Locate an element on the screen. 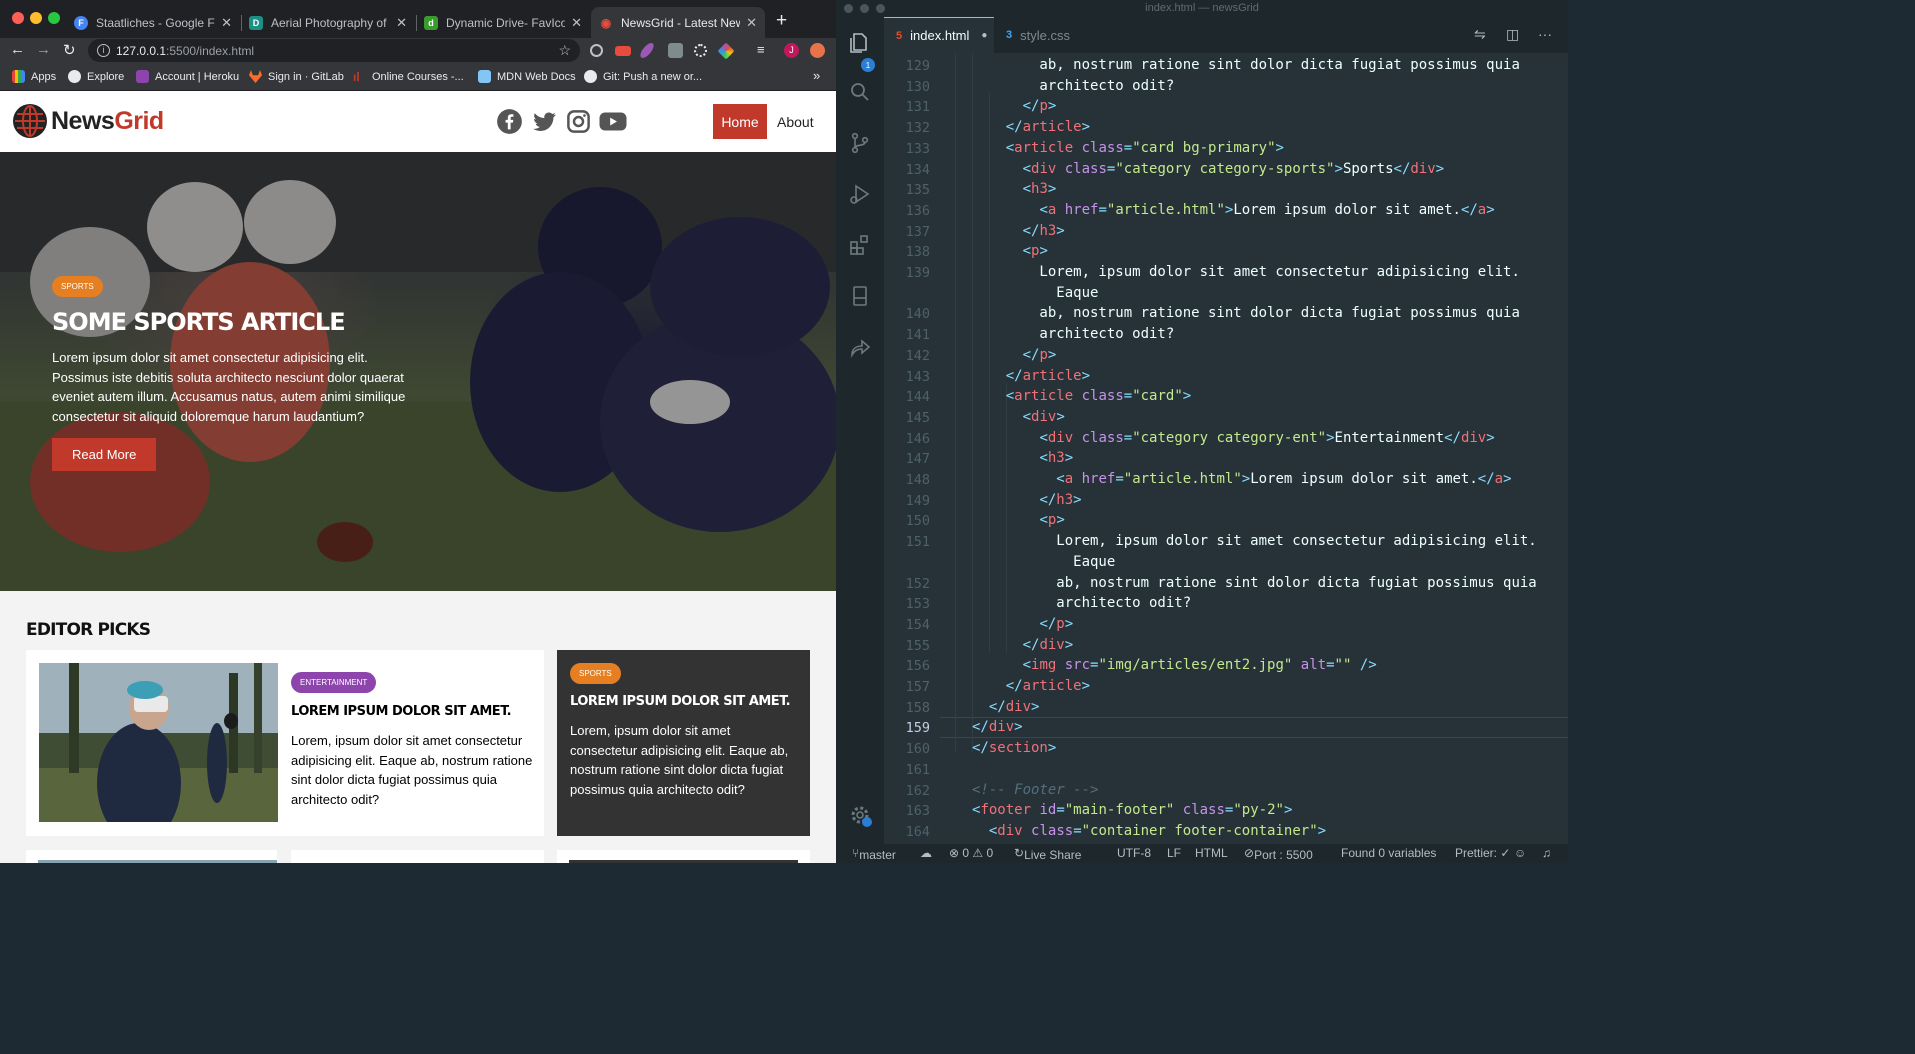  bookmark-apps: Apps is located at coordinates (34, 76).